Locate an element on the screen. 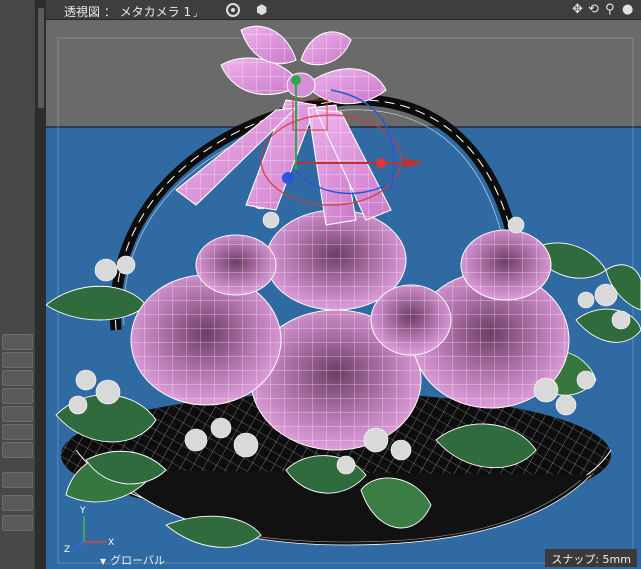  chevron-down-icon: ▼ is located at coordinates (103, 561).